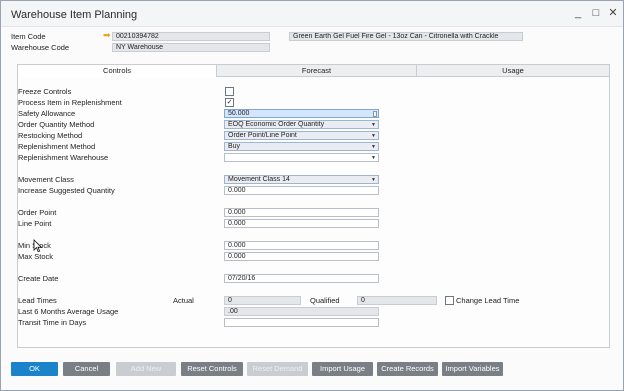 The height and width of the screenshot is (391, 624). What do you see at coordinates (50, 135) in the screenshot?
I see `restocking-method-label: Restocking Method` at bounding box center [50, 135].